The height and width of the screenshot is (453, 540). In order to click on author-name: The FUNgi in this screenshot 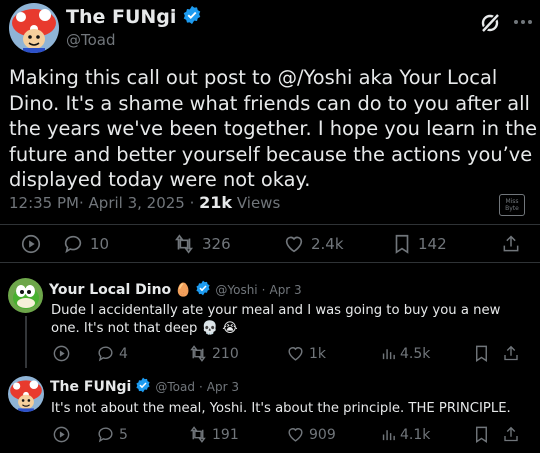, I will do `click(121, 17)`.